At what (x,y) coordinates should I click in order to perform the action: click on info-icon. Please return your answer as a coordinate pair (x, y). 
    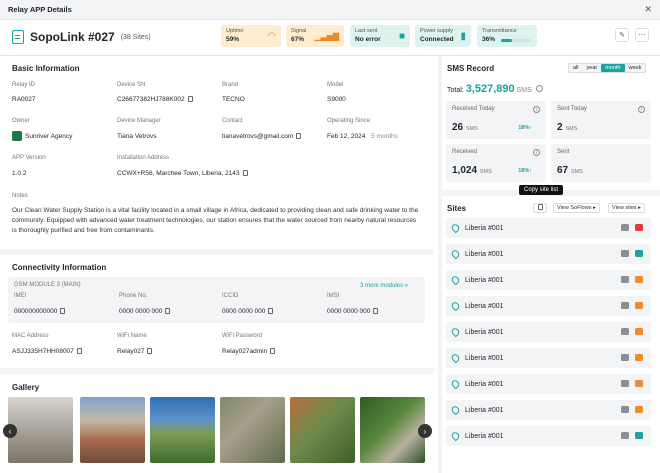
    Looking at the image, I should click on (539, 88).